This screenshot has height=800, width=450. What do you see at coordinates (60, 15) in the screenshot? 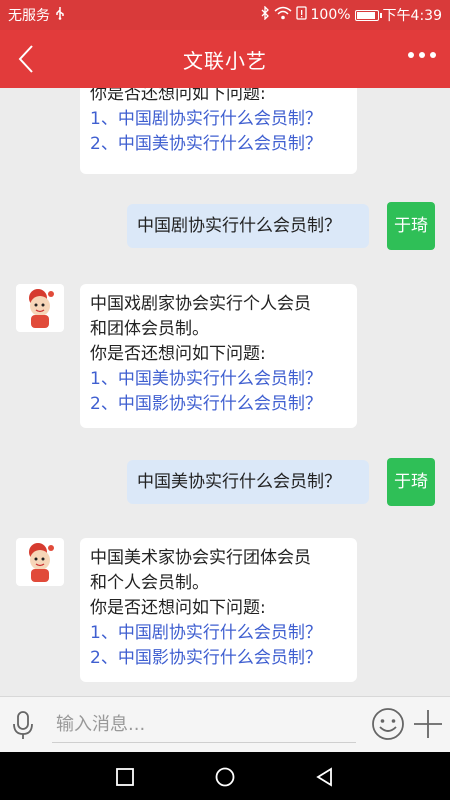
I see `usb-icon` at bounding box center [60, 15].